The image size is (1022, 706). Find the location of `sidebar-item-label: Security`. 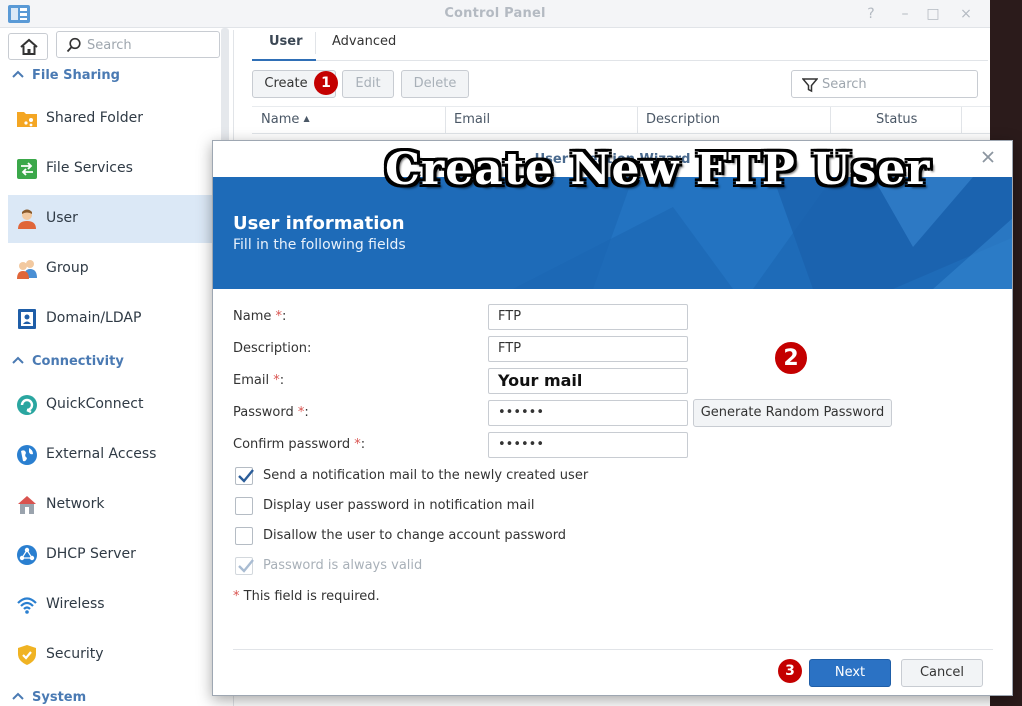

sidebar-item-label: Security is located at coordinates (75, 654).